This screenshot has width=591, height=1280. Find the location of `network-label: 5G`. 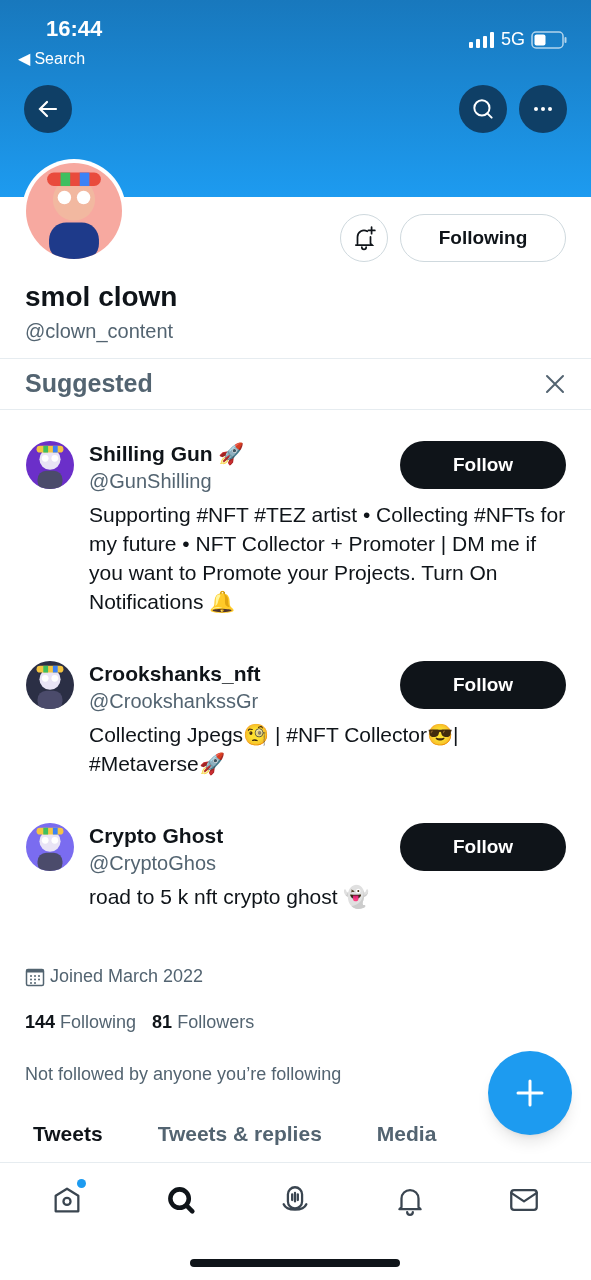

network-label: 5G is located at coordinates (513, 39).